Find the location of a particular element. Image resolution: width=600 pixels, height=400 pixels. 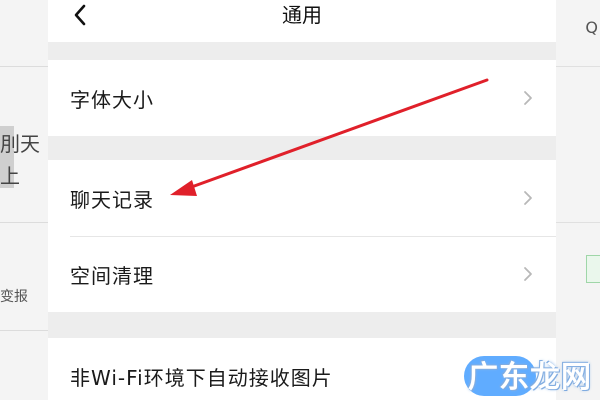

navigation-bar: 通用 is located at coordinates (302, 21).